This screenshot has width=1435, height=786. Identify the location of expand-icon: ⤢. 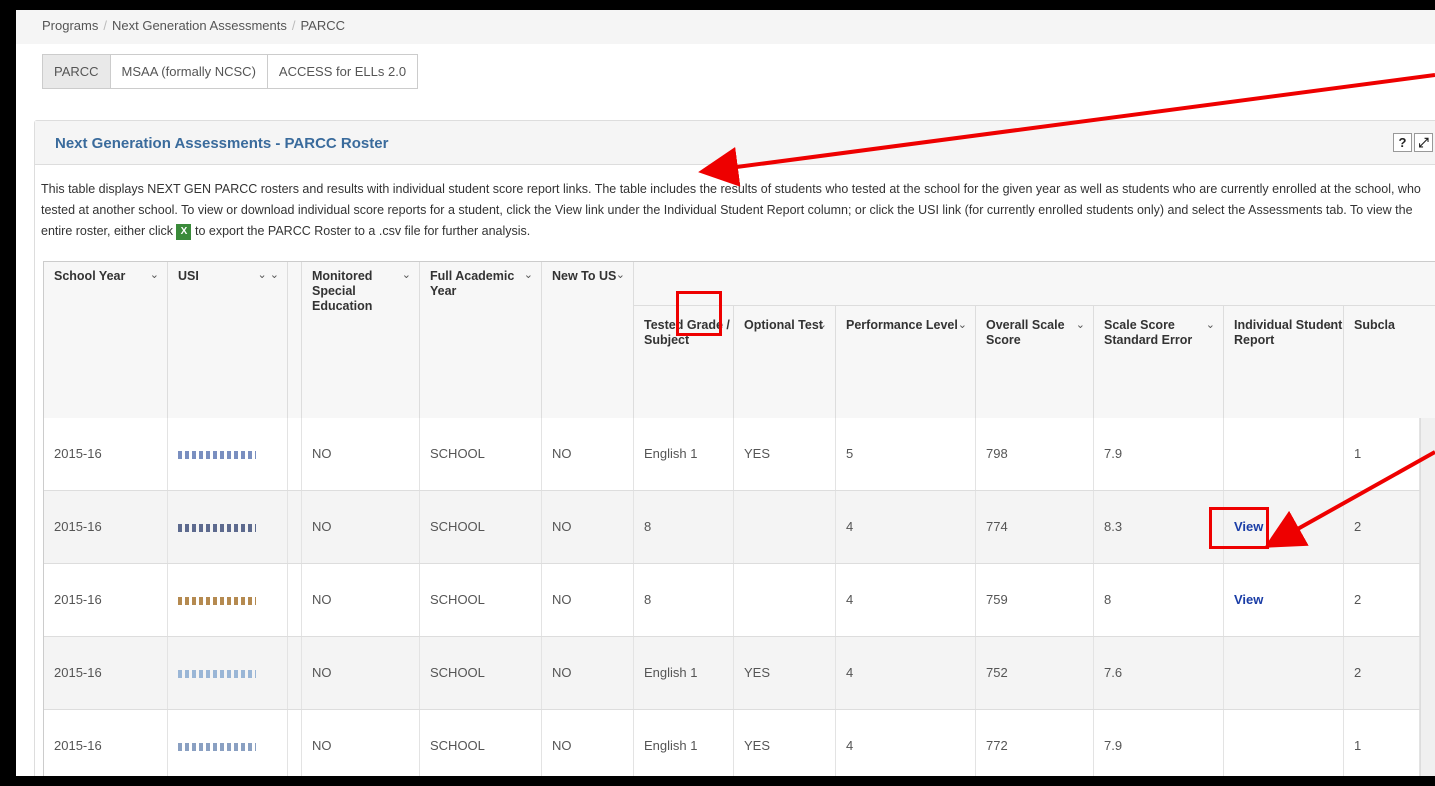
(1423, 142).